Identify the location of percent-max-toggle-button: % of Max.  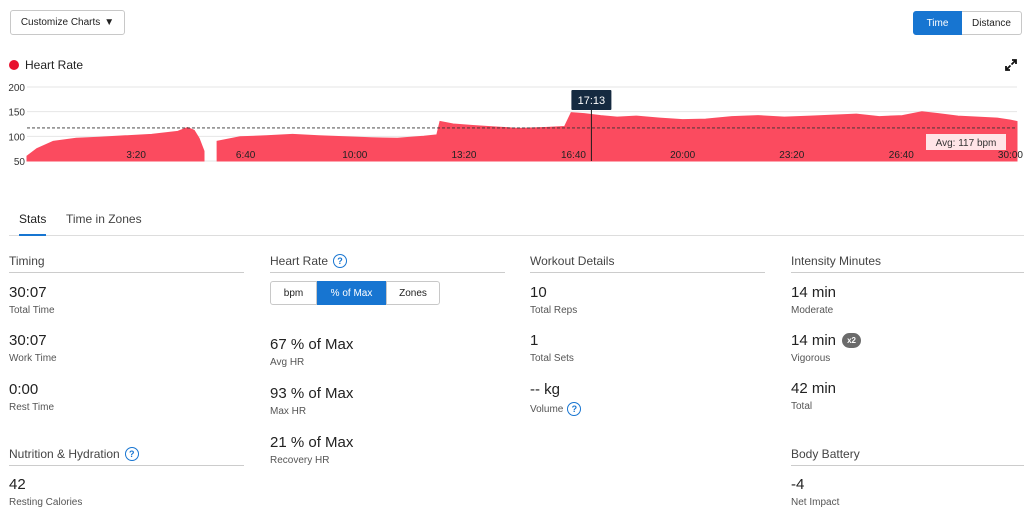
(351, 293).